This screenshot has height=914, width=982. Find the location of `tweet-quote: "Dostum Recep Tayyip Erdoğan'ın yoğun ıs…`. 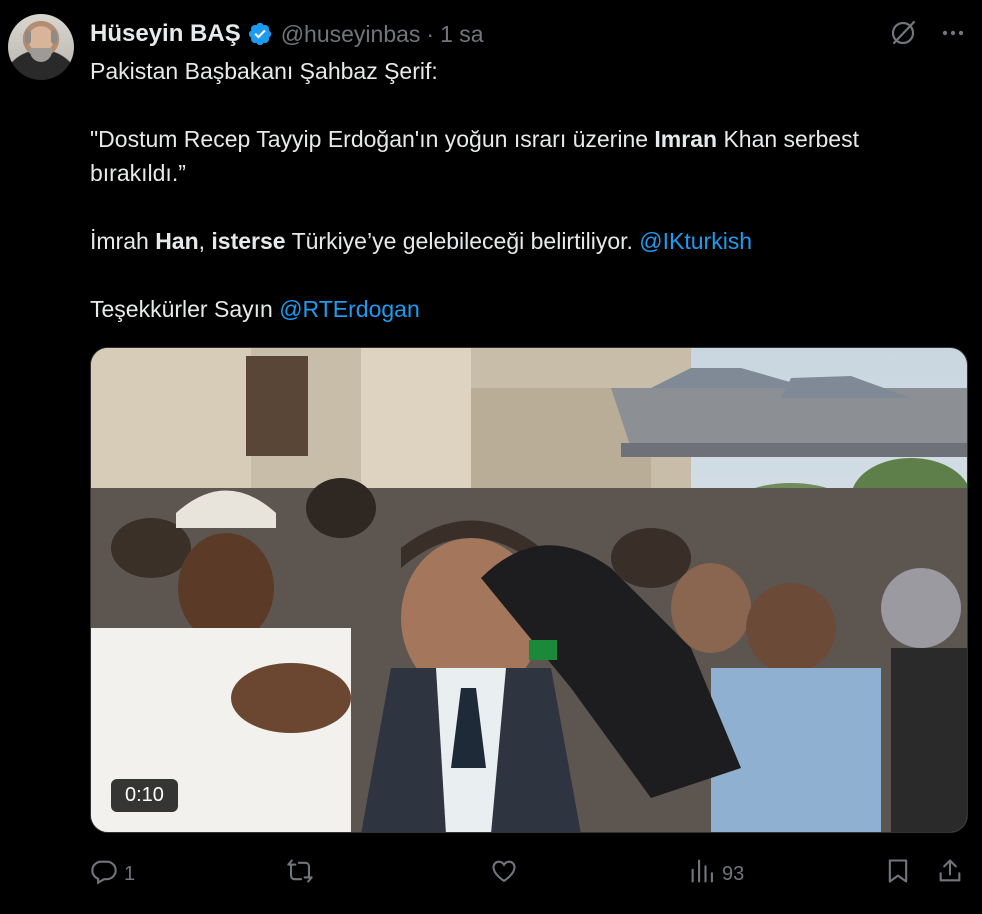

tweet-quote: "Dostum Recep Tayyip Erdoğan'ın yoğun ıs… is located at coordinates (474, 156).